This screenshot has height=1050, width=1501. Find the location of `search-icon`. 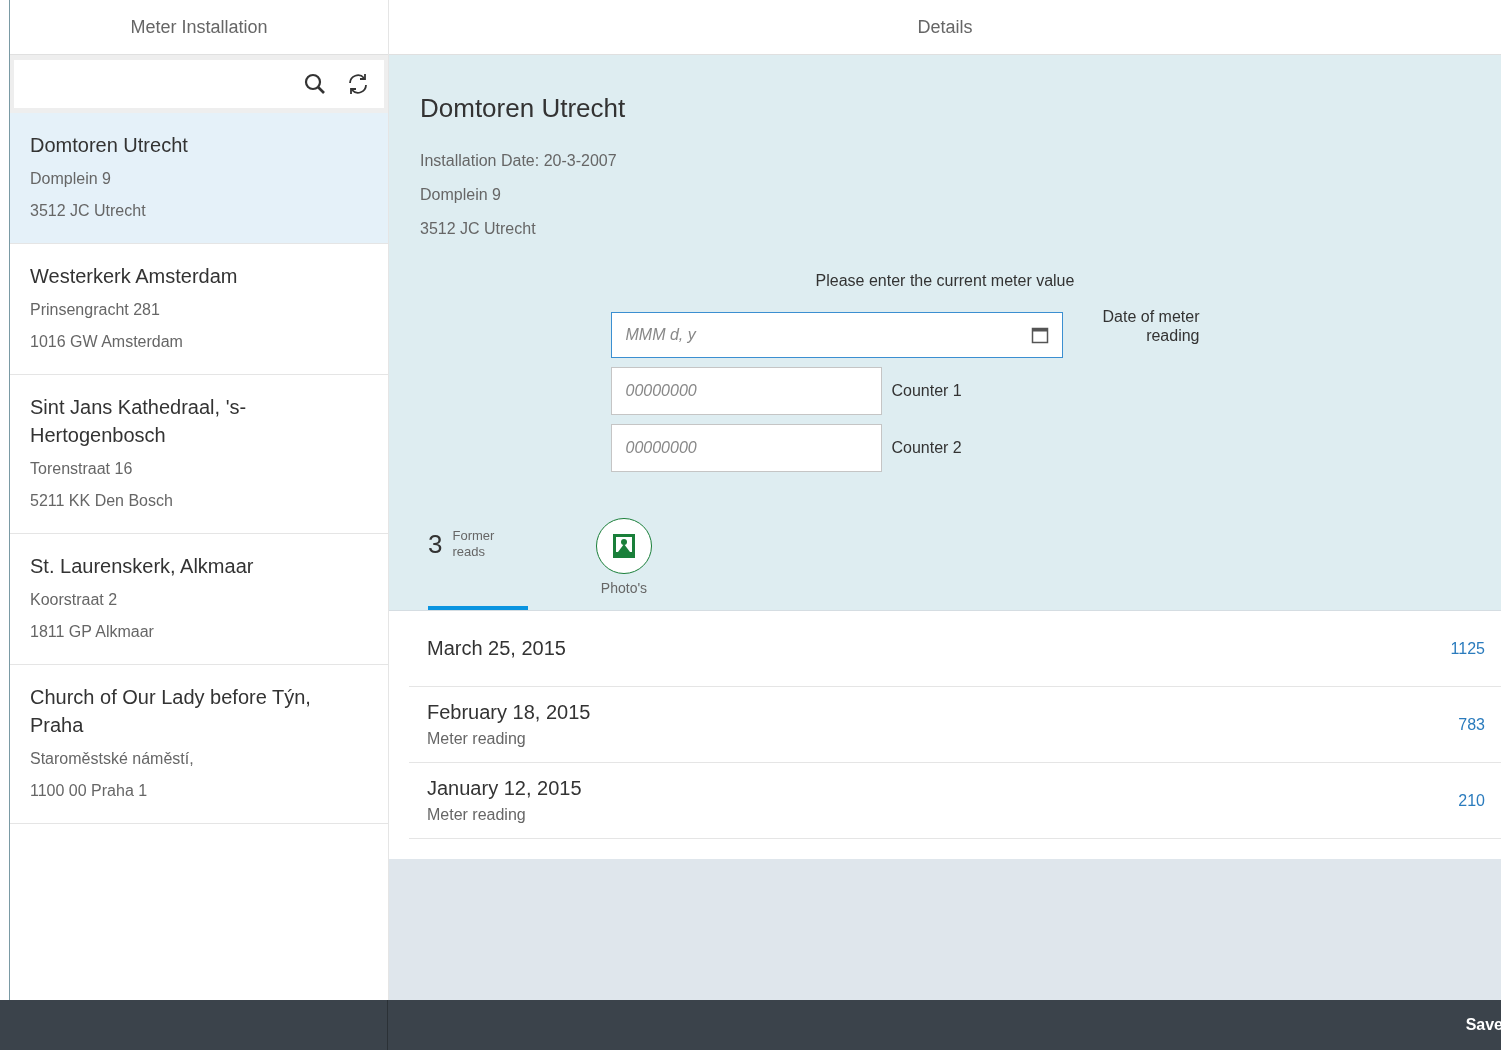

search-icon is located at coordinates (315, 84).